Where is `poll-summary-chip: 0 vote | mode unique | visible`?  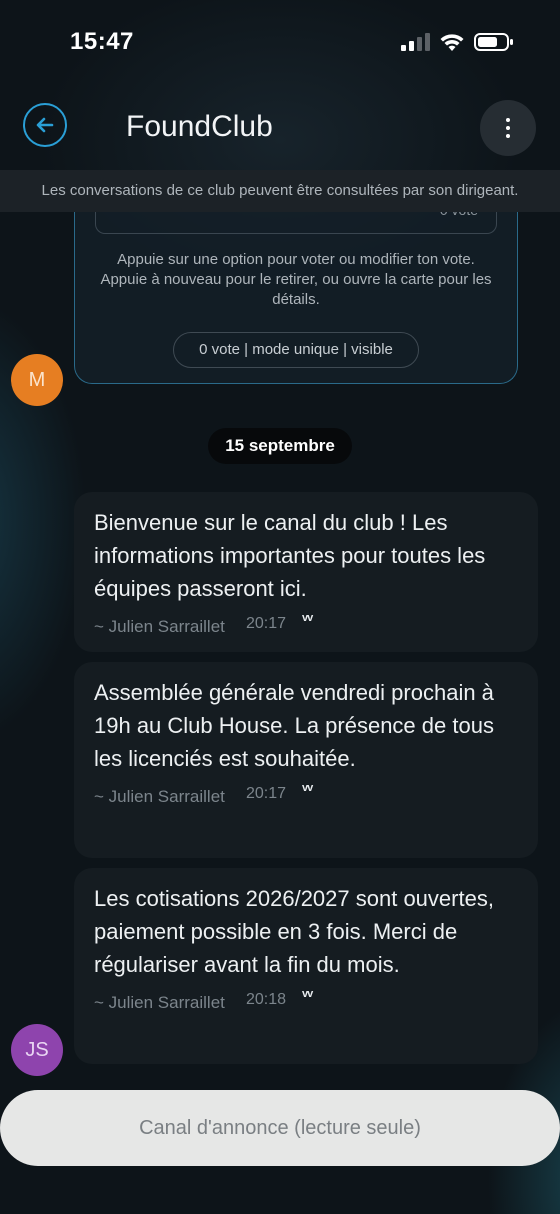 poll-summary-chip: 0 vote | mode unique | visible is located at coordinates (296, 350).